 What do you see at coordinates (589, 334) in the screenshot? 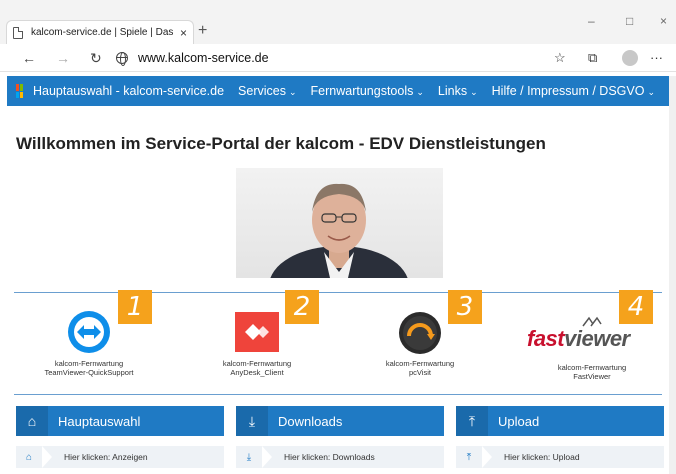
I see `fastviewer-logo: fastviewer` at bounding box center [589, 334].